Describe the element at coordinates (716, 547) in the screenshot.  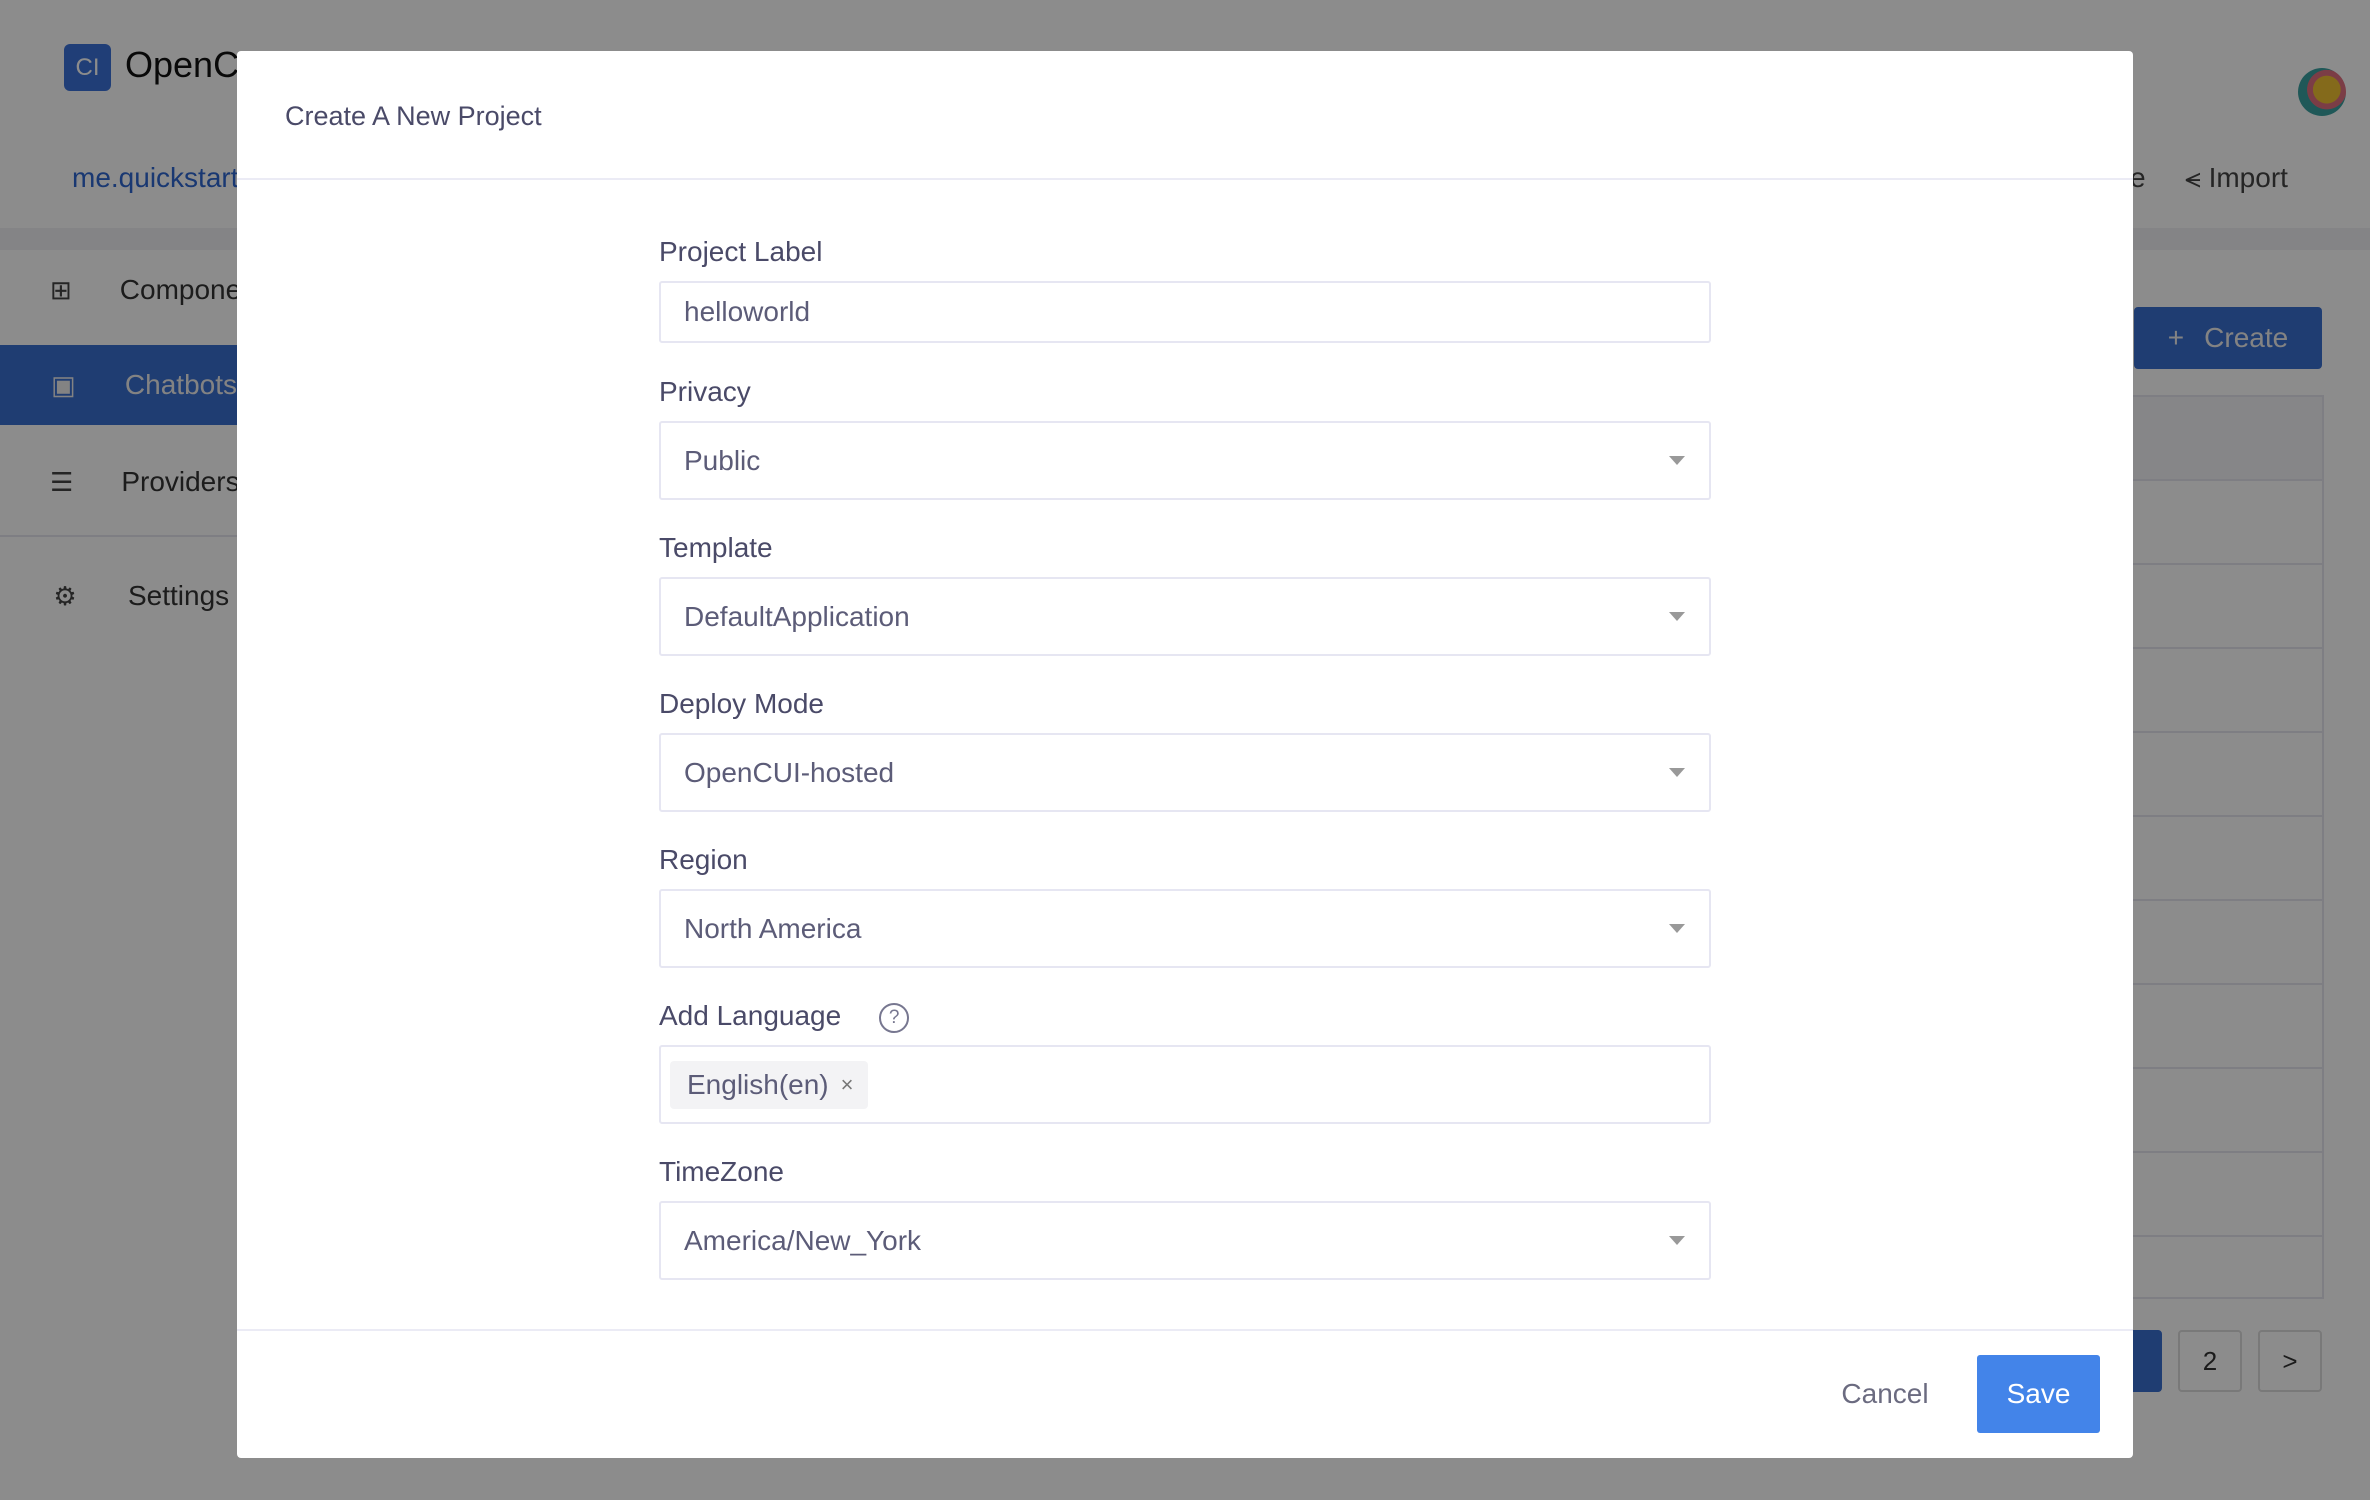
I see `template-label: Template` at that location.